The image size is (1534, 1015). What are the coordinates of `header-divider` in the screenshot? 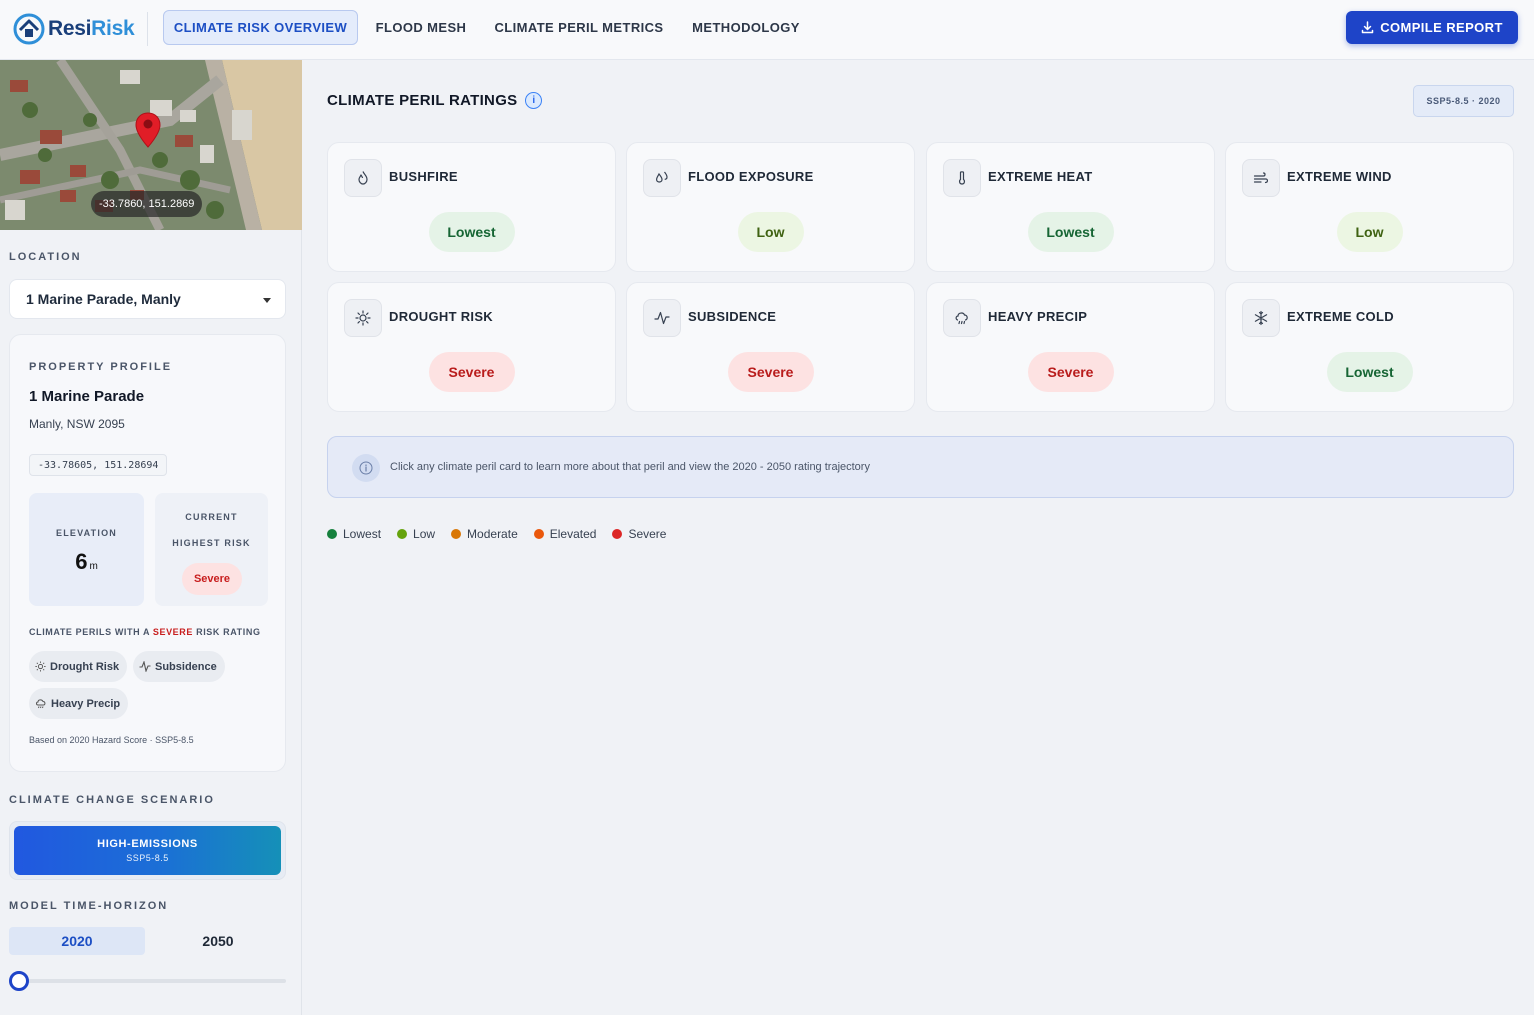 It's located at (147, 29).